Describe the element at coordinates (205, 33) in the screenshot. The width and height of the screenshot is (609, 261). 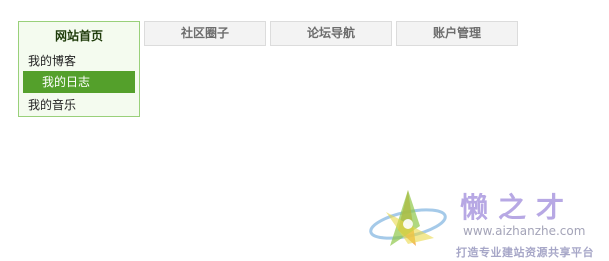
I see `nav-tab-community: 社区圈子` at that location.